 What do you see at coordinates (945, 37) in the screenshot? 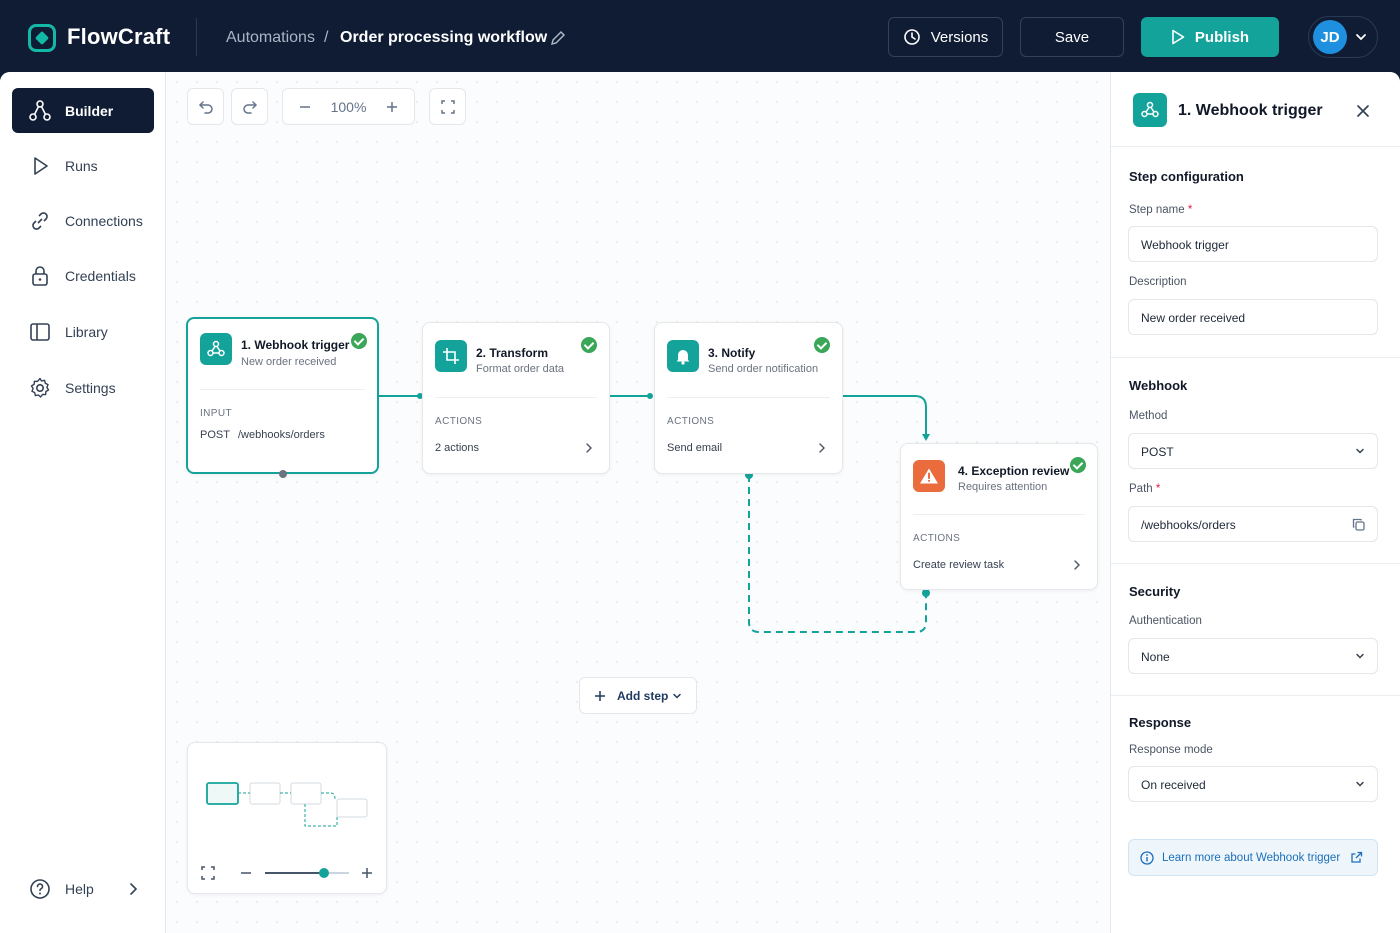
I see `versions-button: Versions` at bounding box center [945, 37].